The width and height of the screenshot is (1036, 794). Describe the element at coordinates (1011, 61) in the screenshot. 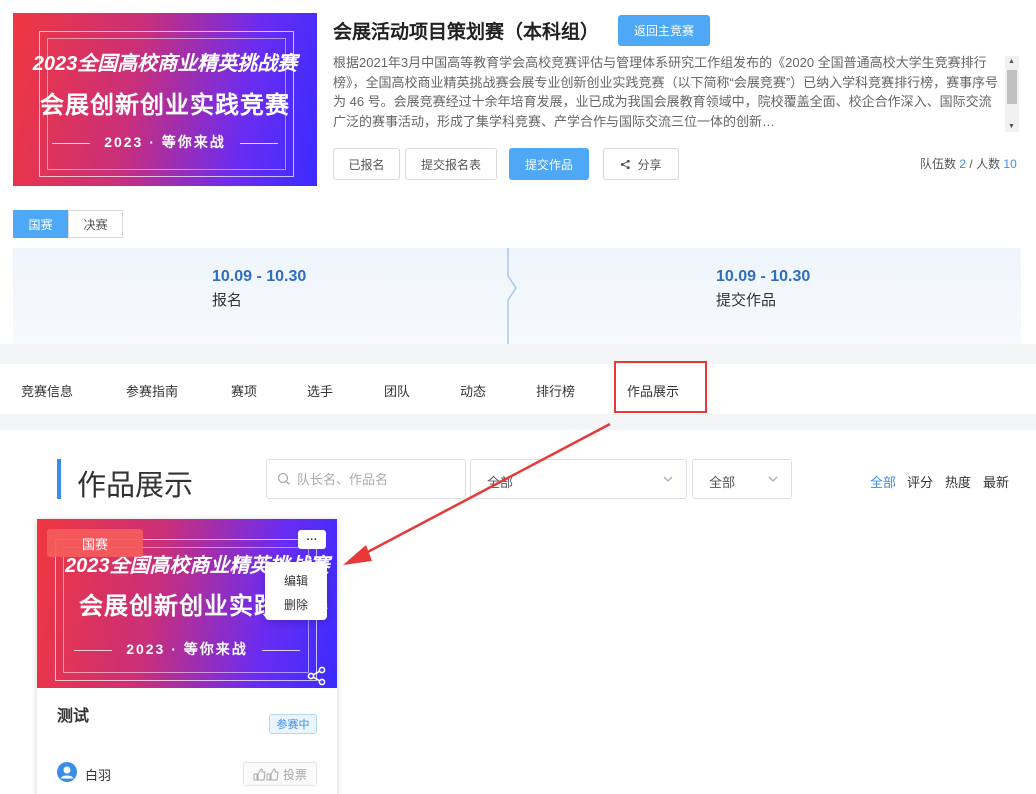

I see `scroll-up-icon: ▲` at that location.